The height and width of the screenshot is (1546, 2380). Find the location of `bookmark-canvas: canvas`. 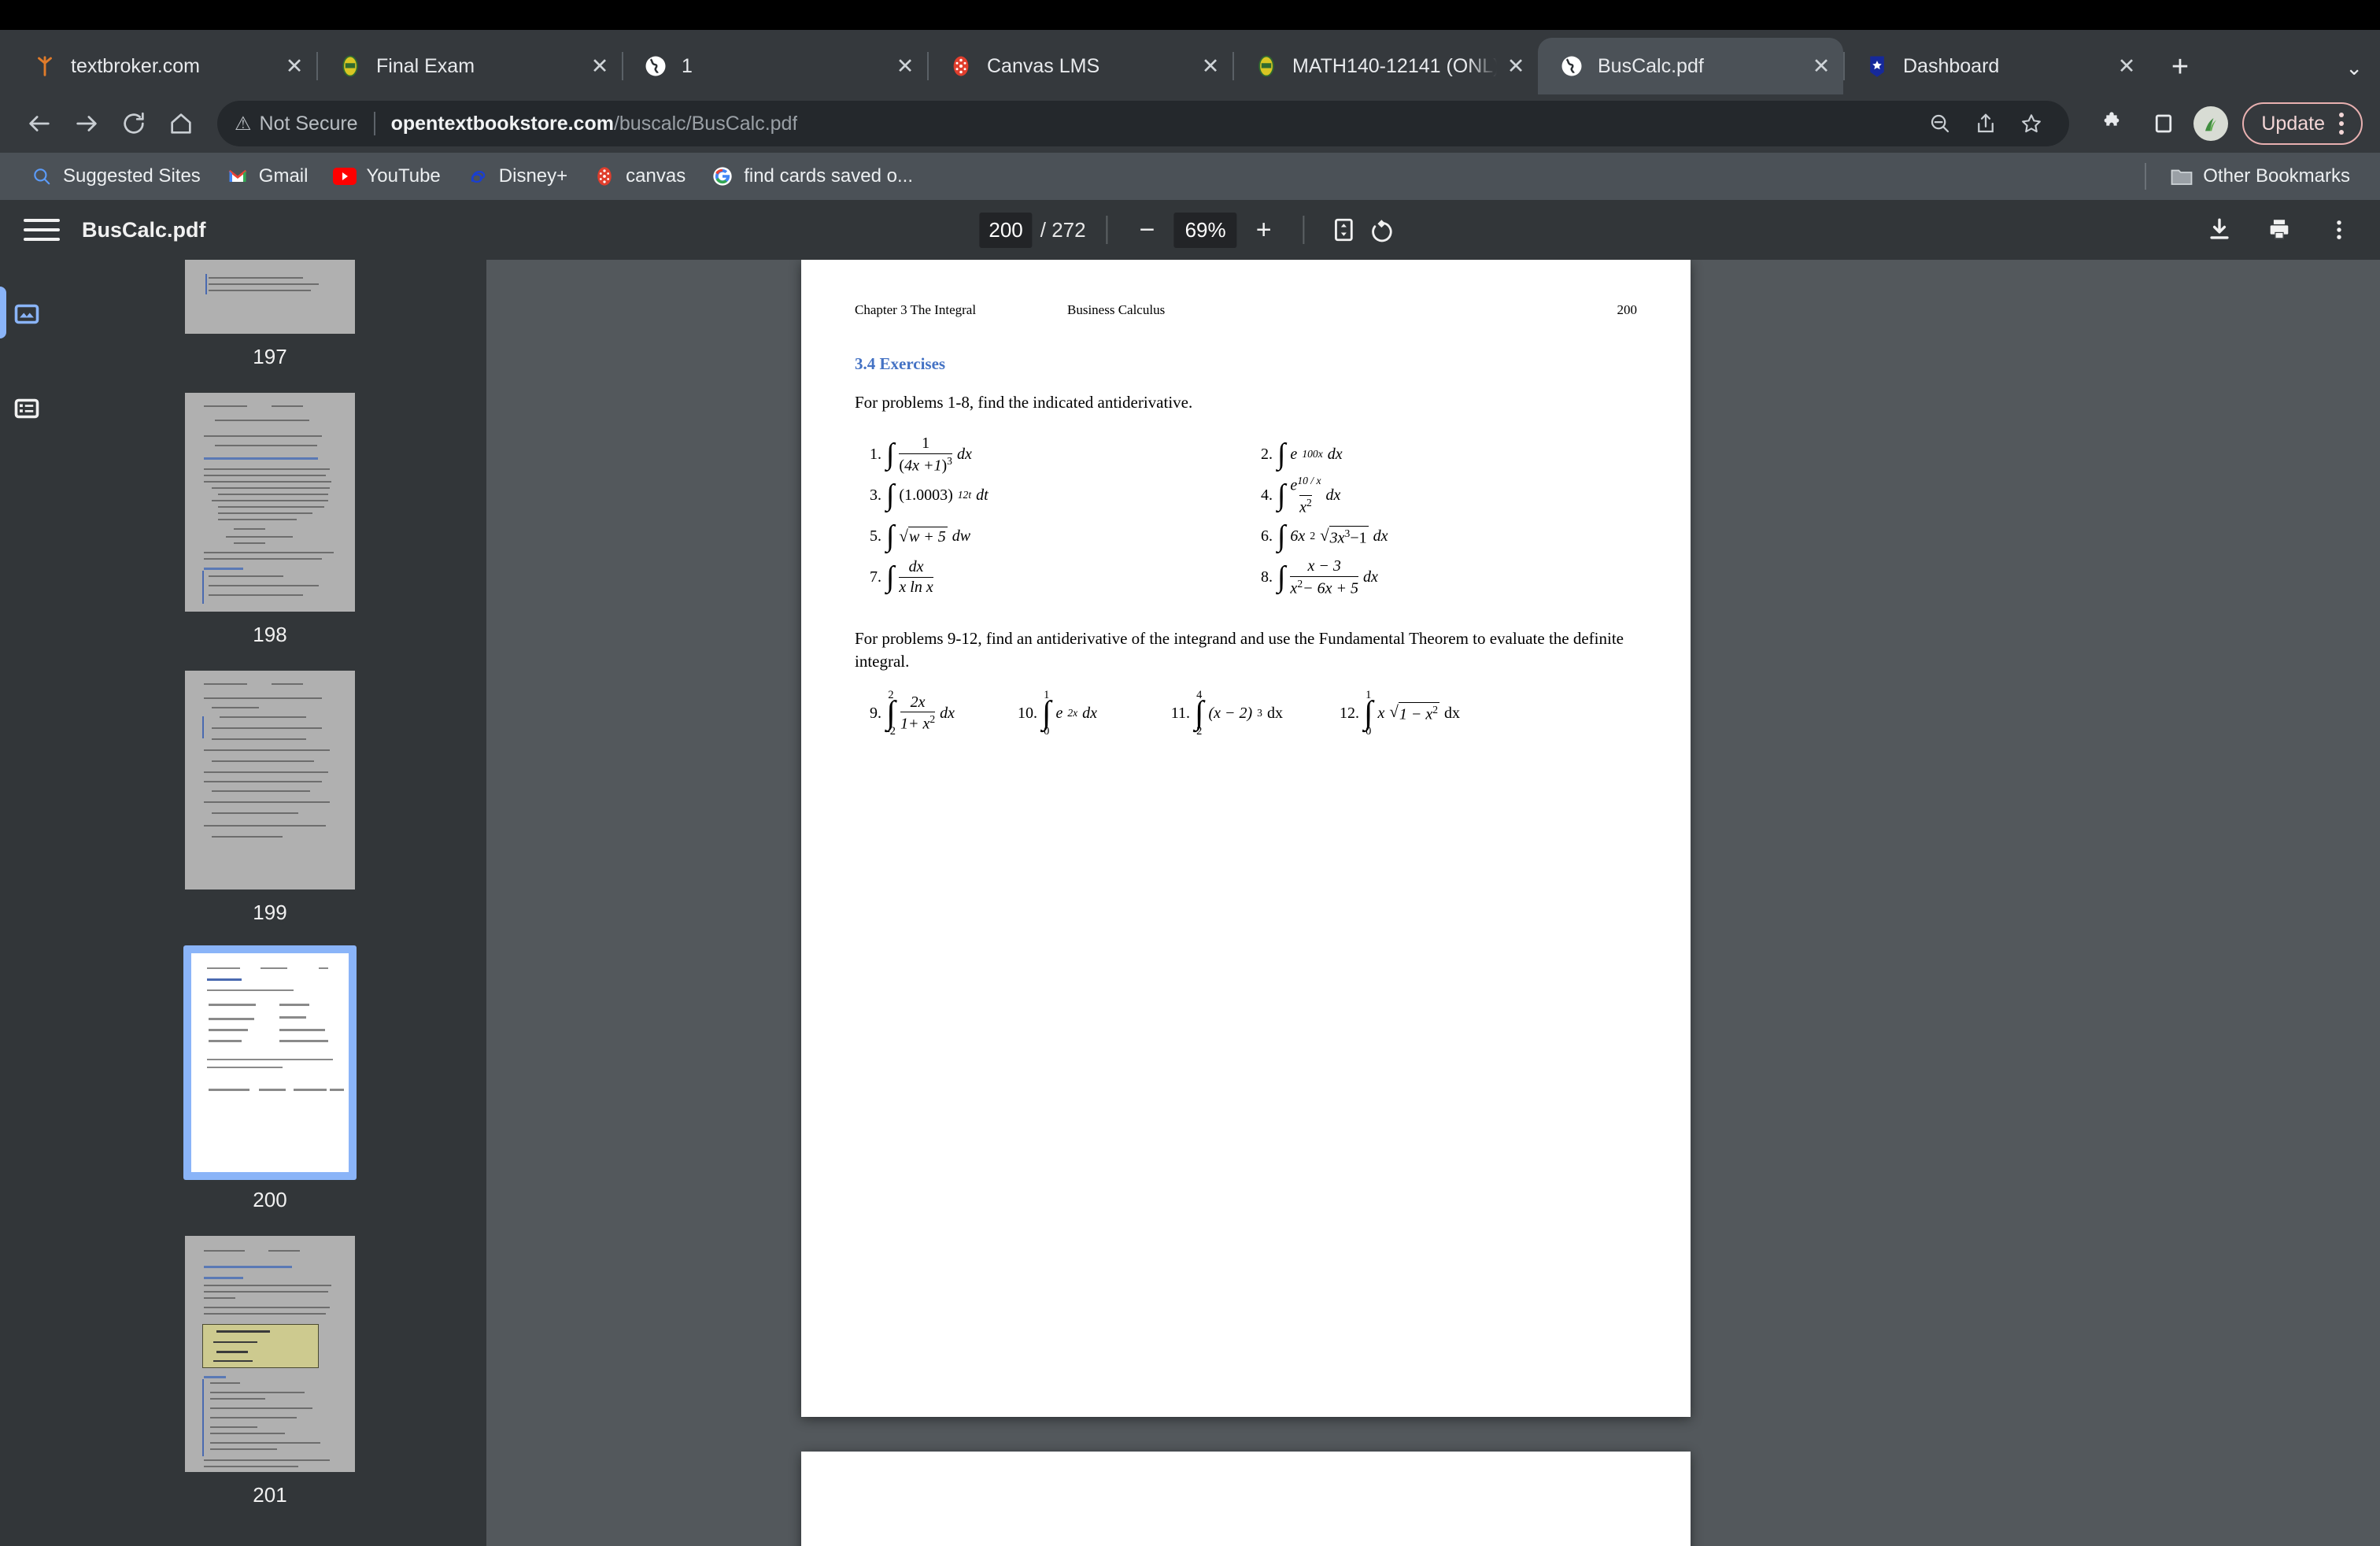

bookmark-canvas: canvas is located at coordinates (639, 176).